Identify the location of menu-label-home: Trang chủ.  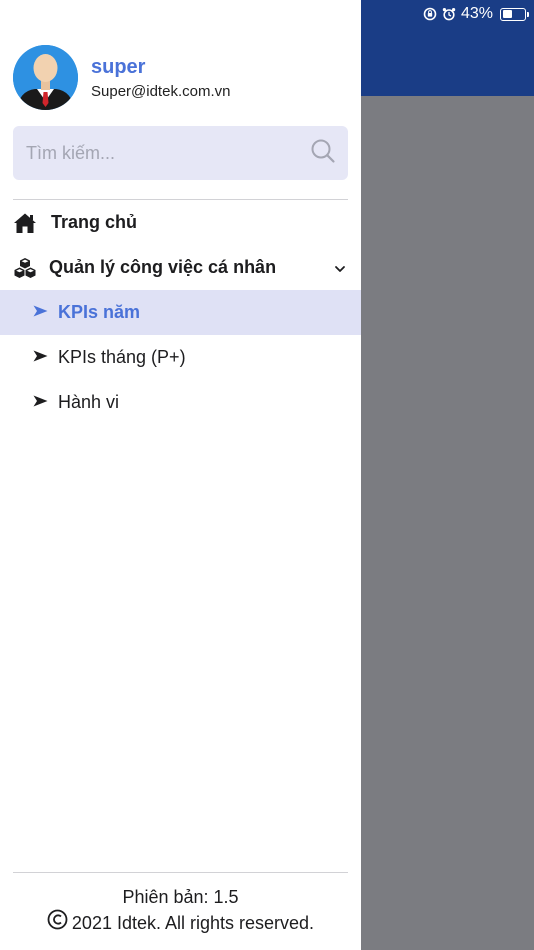
(94, 222).